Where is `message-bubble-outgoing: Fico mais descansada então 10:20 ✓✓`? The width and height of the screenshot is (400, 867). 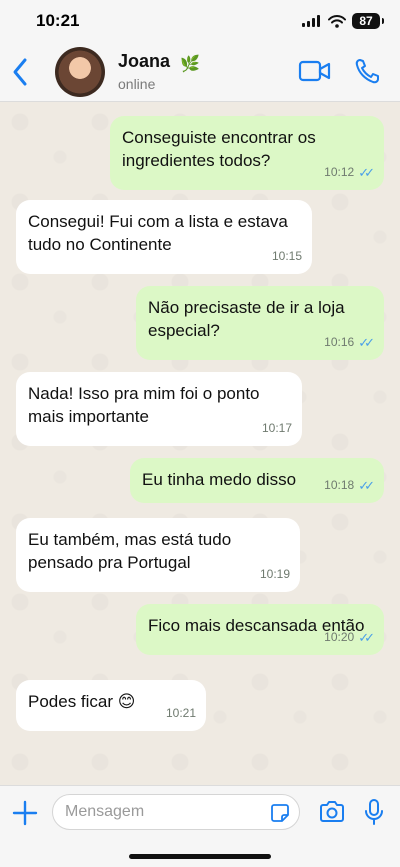
message-bubble-outgoing: Fico mais descansada então 10:20 ✓✓ is located at coordinates (260, 629).